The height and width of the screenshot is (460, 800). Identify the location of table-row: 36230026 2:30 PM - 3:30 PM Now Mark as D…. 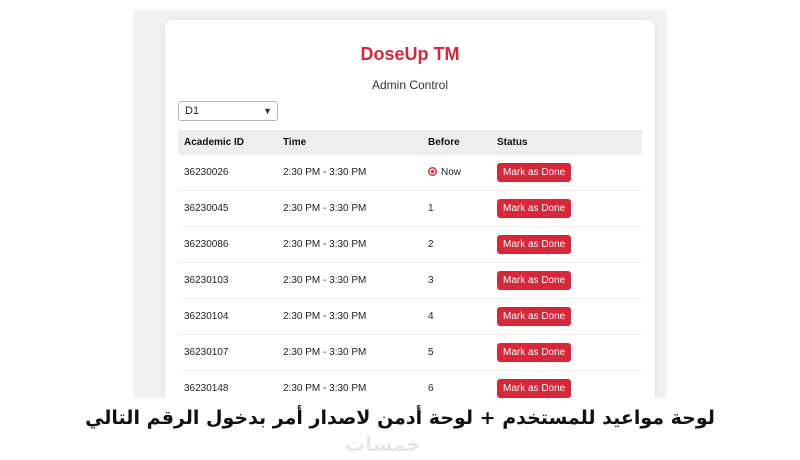
(410, 173).